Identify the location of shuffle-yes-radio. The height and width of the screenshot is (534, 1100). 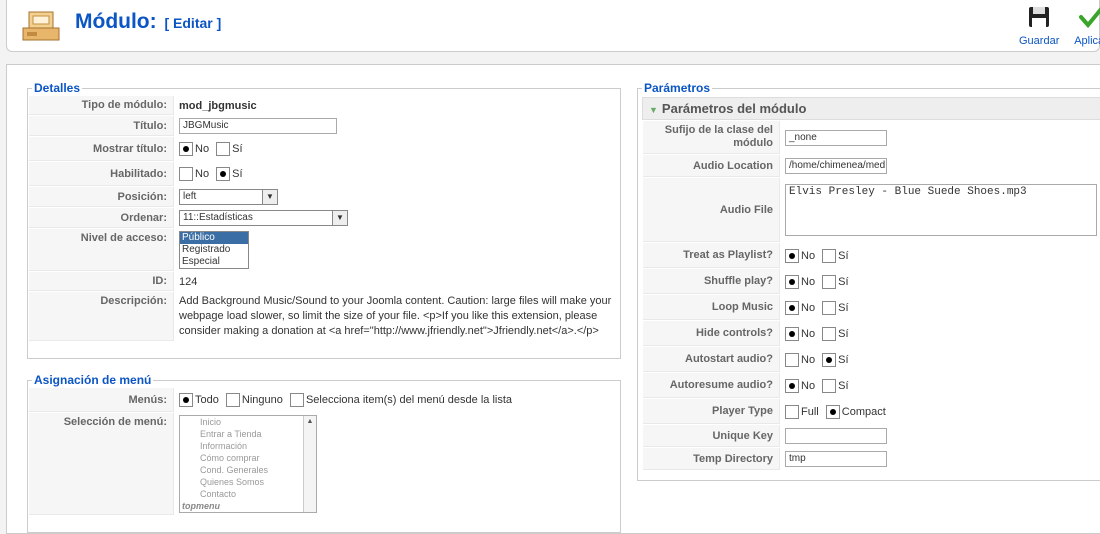
(829, 281).